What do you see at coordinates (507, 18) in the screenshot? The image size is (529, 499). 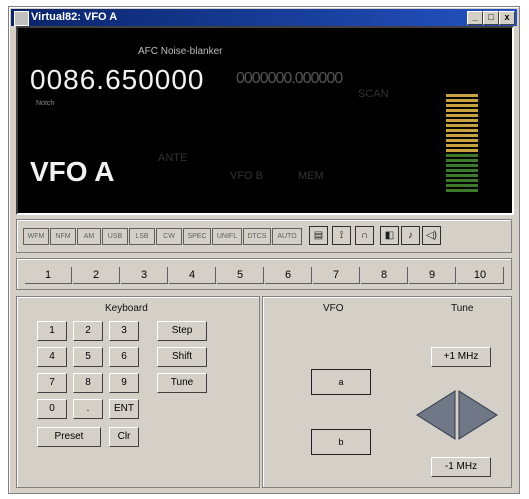 I see `close-button: x` at bounding box center [507, 18].